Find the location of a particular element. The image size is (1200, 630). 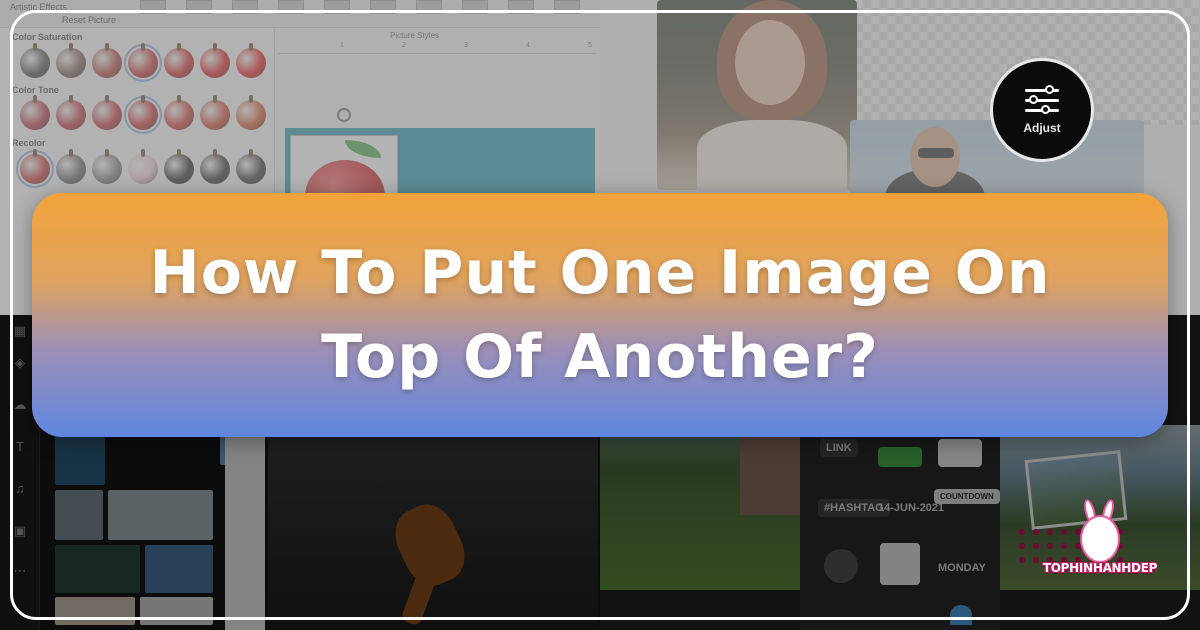

logo-text: TOPHINHANHDEP is located at coordinates (1100, 568).